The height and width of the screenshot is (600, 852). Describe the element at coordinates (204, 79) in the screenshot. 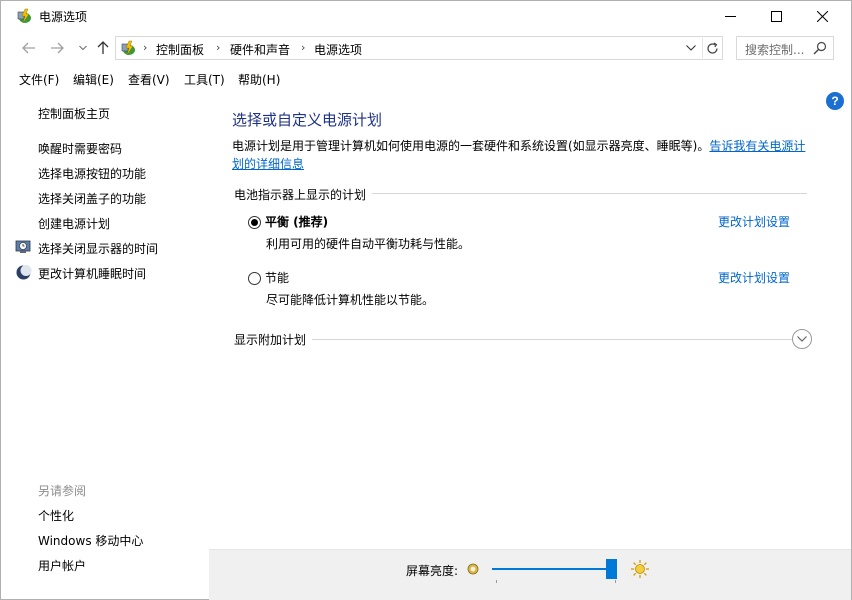

I see `menu-tools: 工具(T)` at that location.